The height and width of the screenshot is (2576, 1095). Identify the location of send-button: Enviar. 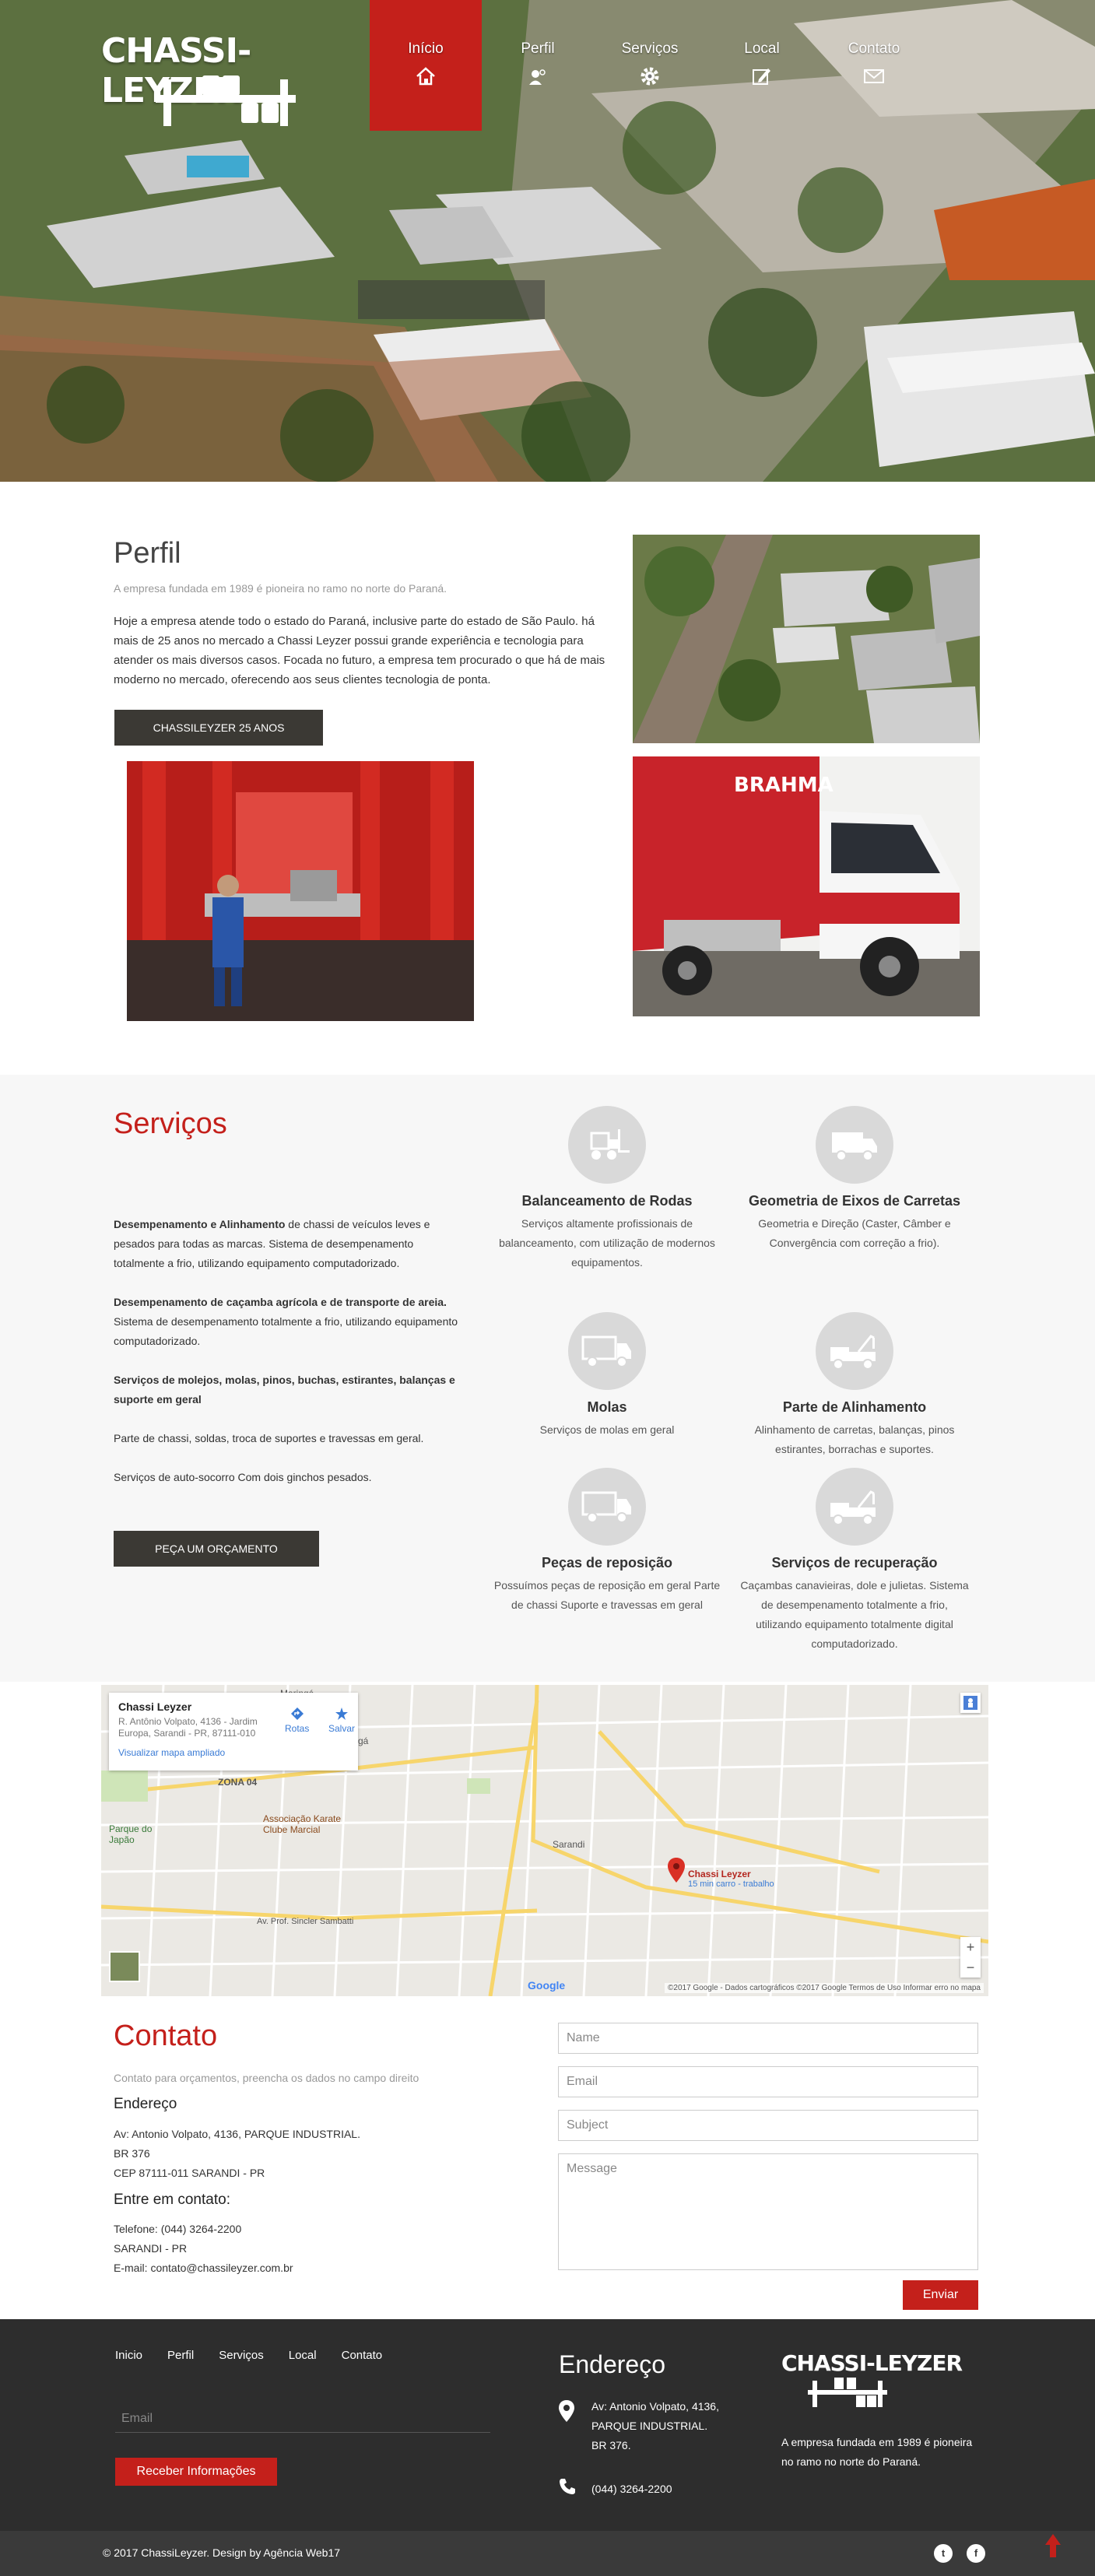
(940, 2295).